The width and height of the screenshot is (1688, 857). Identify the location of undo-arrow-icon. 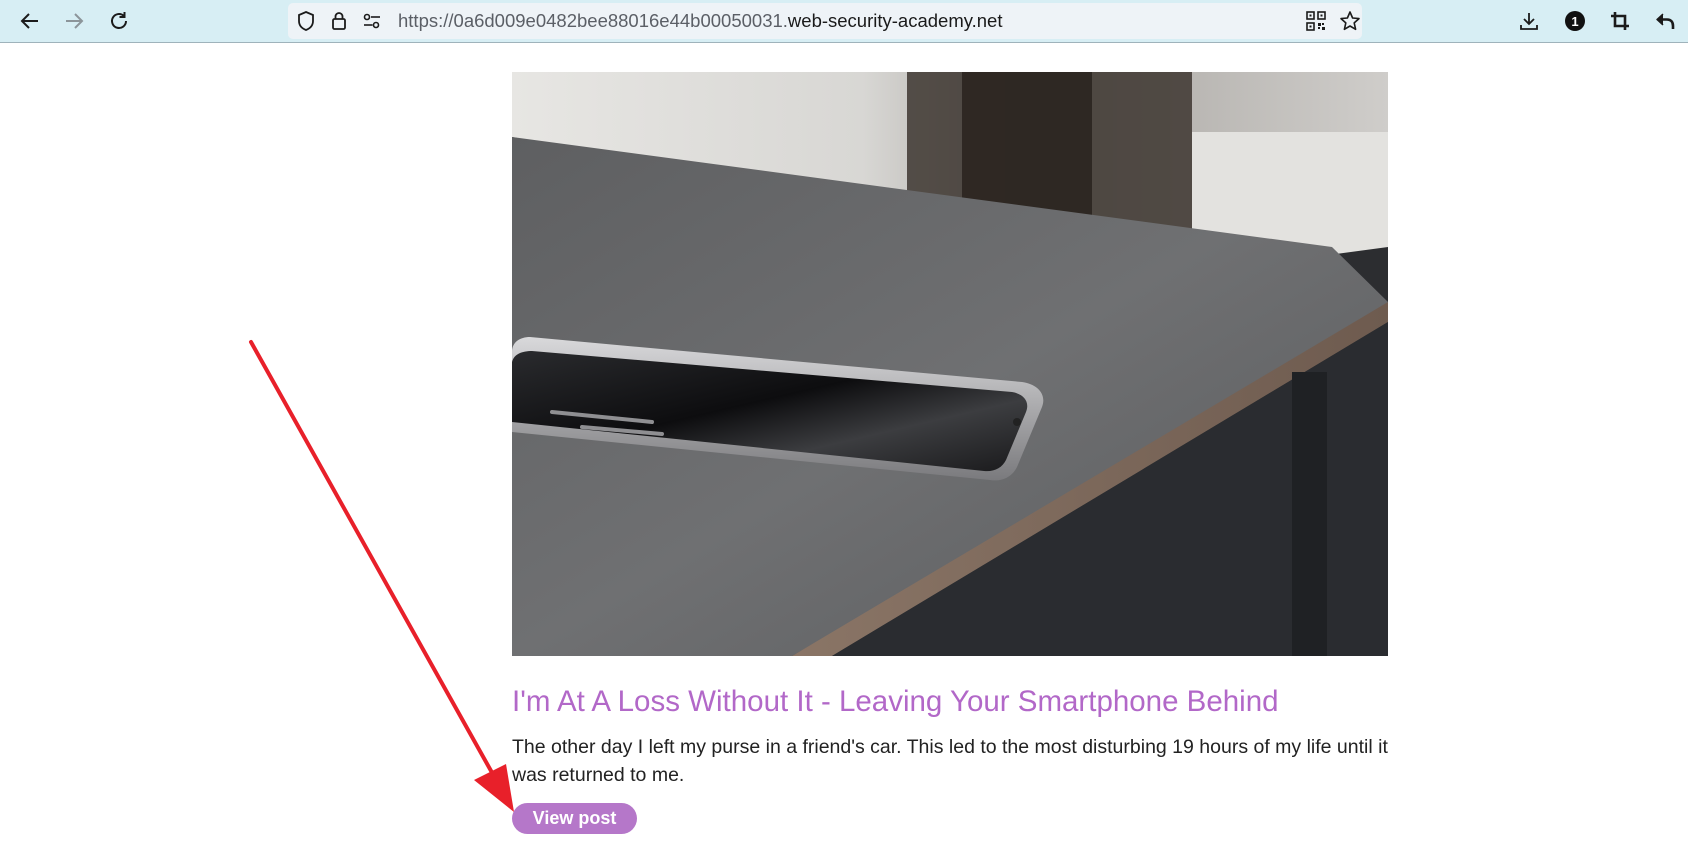
(1665, 21).